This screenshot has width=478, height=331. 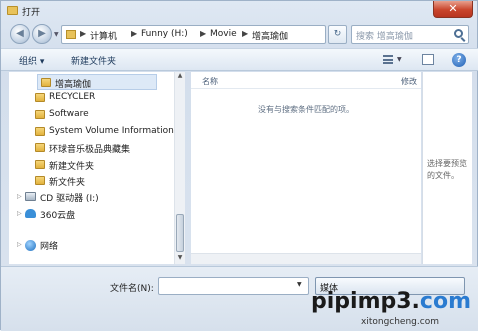 What do you see at coordinates (337, 34) in the screenshot?
I see `refresh-button: ↻` at bounding box center [337, 34].